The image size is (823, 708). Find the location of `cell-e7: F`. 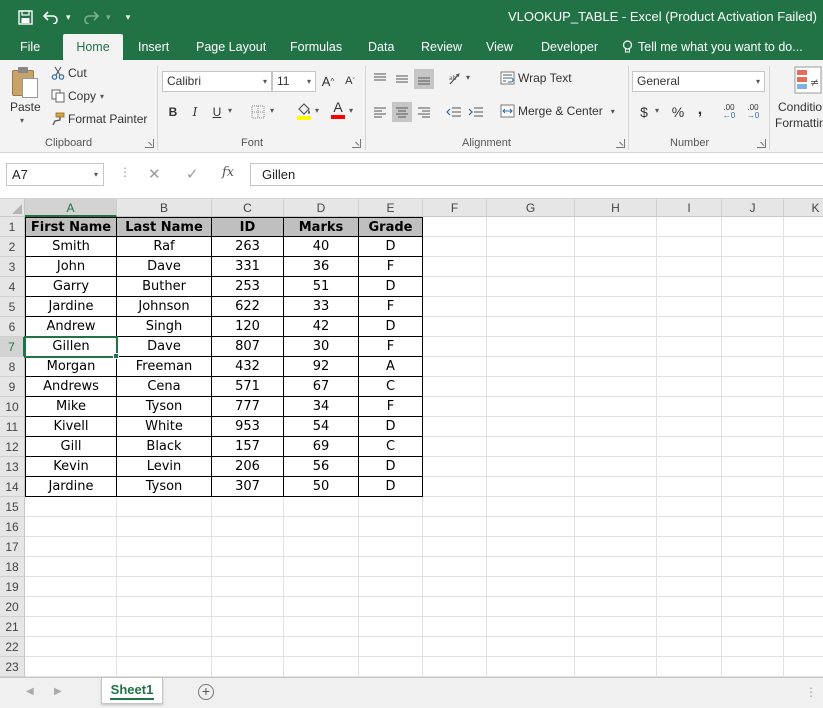

cell-e7: F is located at coordinates (391, 347).